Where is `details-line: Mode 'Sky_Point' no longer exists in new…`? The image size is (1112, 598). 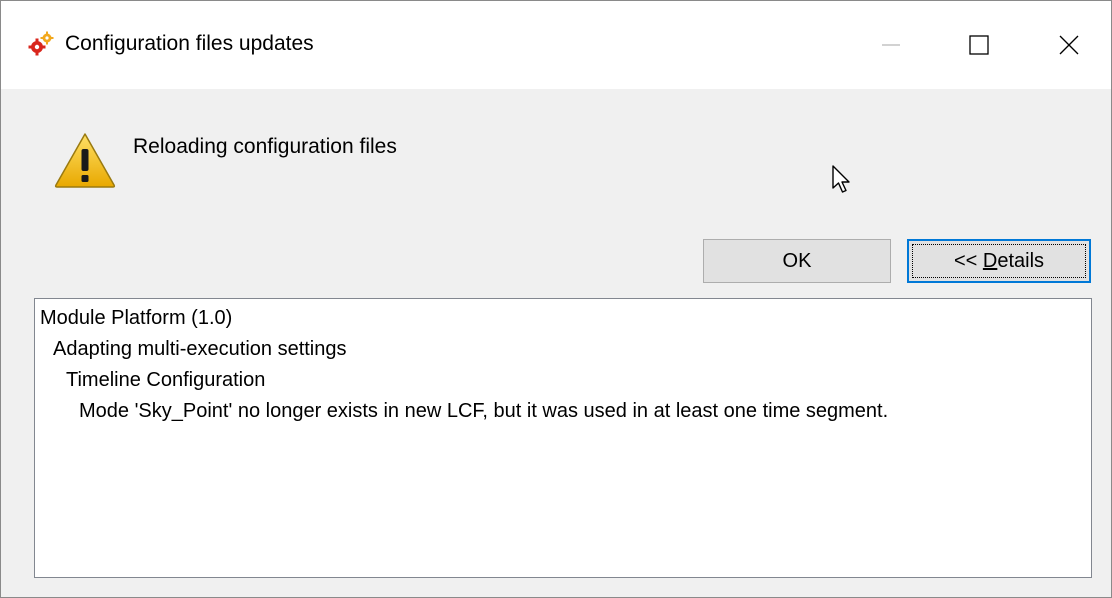 details-line: Mode 'Sky_Point' no longer exists in new… is located at coordinates (484, 411).